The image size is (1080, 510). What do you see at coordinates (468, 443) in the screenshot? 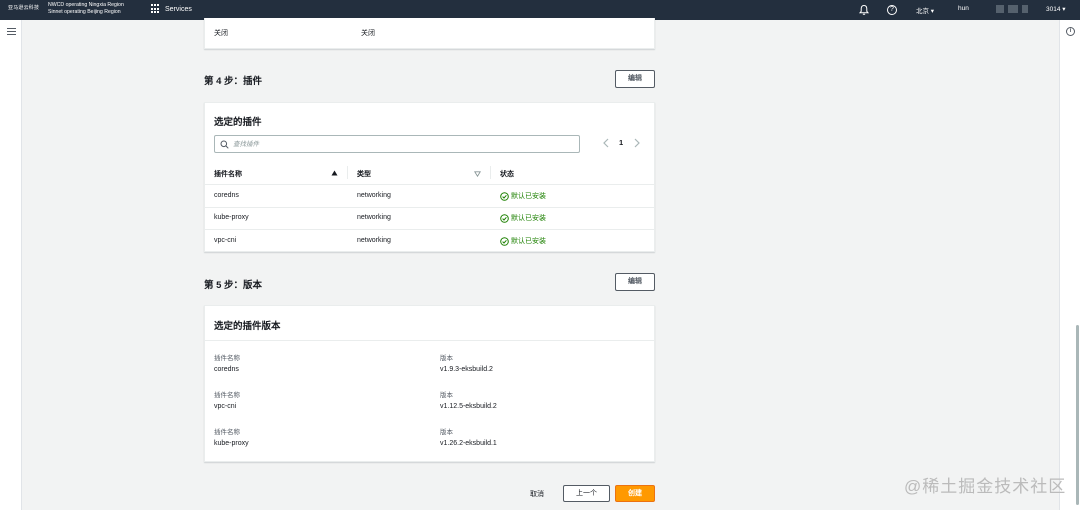
I see `addon-version-value: v1.26.2-eksbuild.1` at bounding box center [468, 443].